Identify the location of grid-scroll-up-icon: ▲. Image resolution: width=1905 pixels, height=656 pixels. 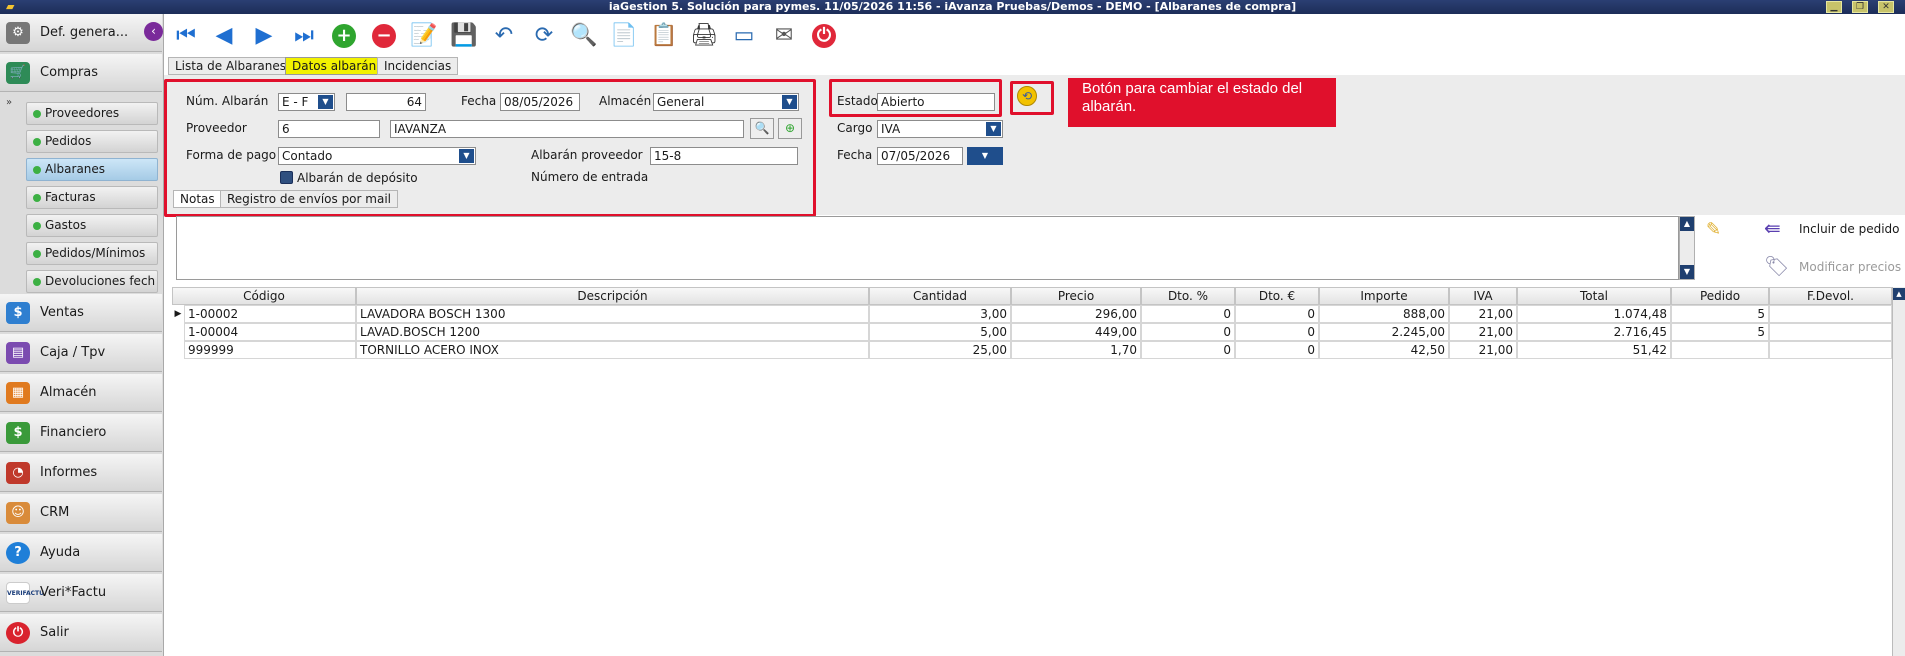
(1899, 294).